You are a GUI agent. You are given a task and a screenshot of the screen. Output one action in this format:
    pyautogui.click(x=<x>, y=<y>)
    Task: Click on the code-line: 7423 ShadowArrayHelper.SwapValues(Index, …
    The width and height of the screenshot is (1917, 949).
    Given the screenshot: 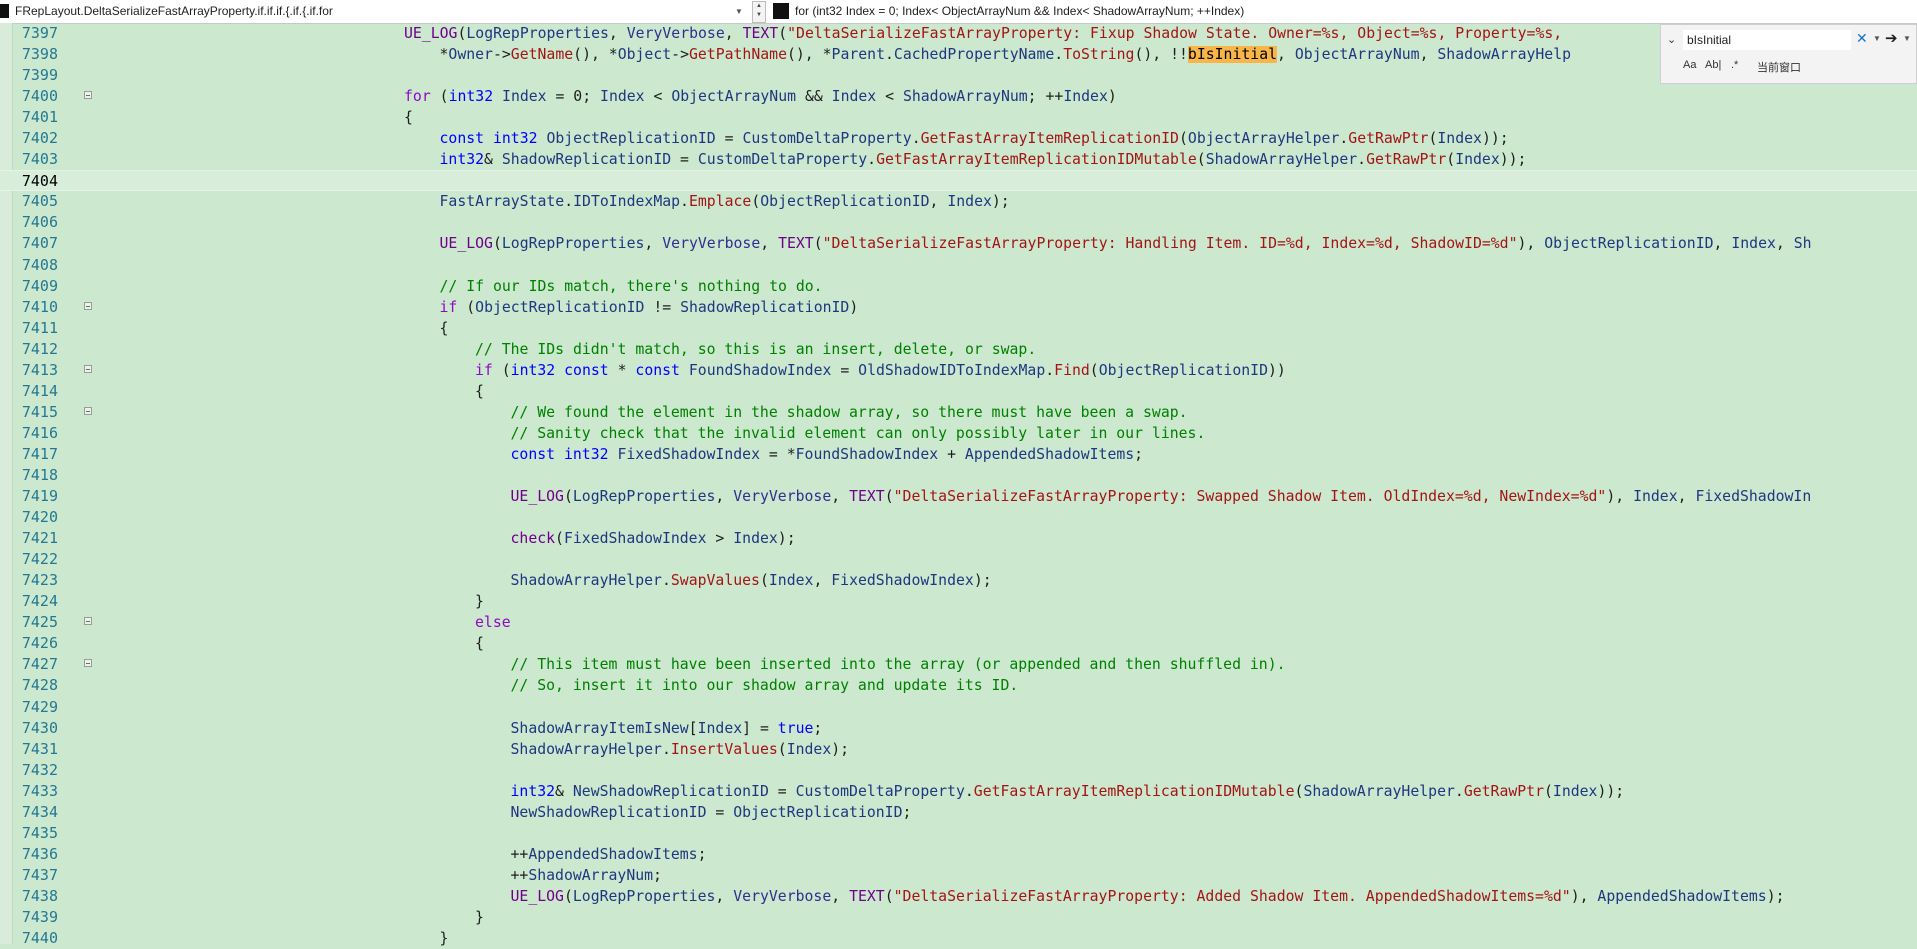 What is the action you would take?
    pyautogui.click(x=958, y=580)
    